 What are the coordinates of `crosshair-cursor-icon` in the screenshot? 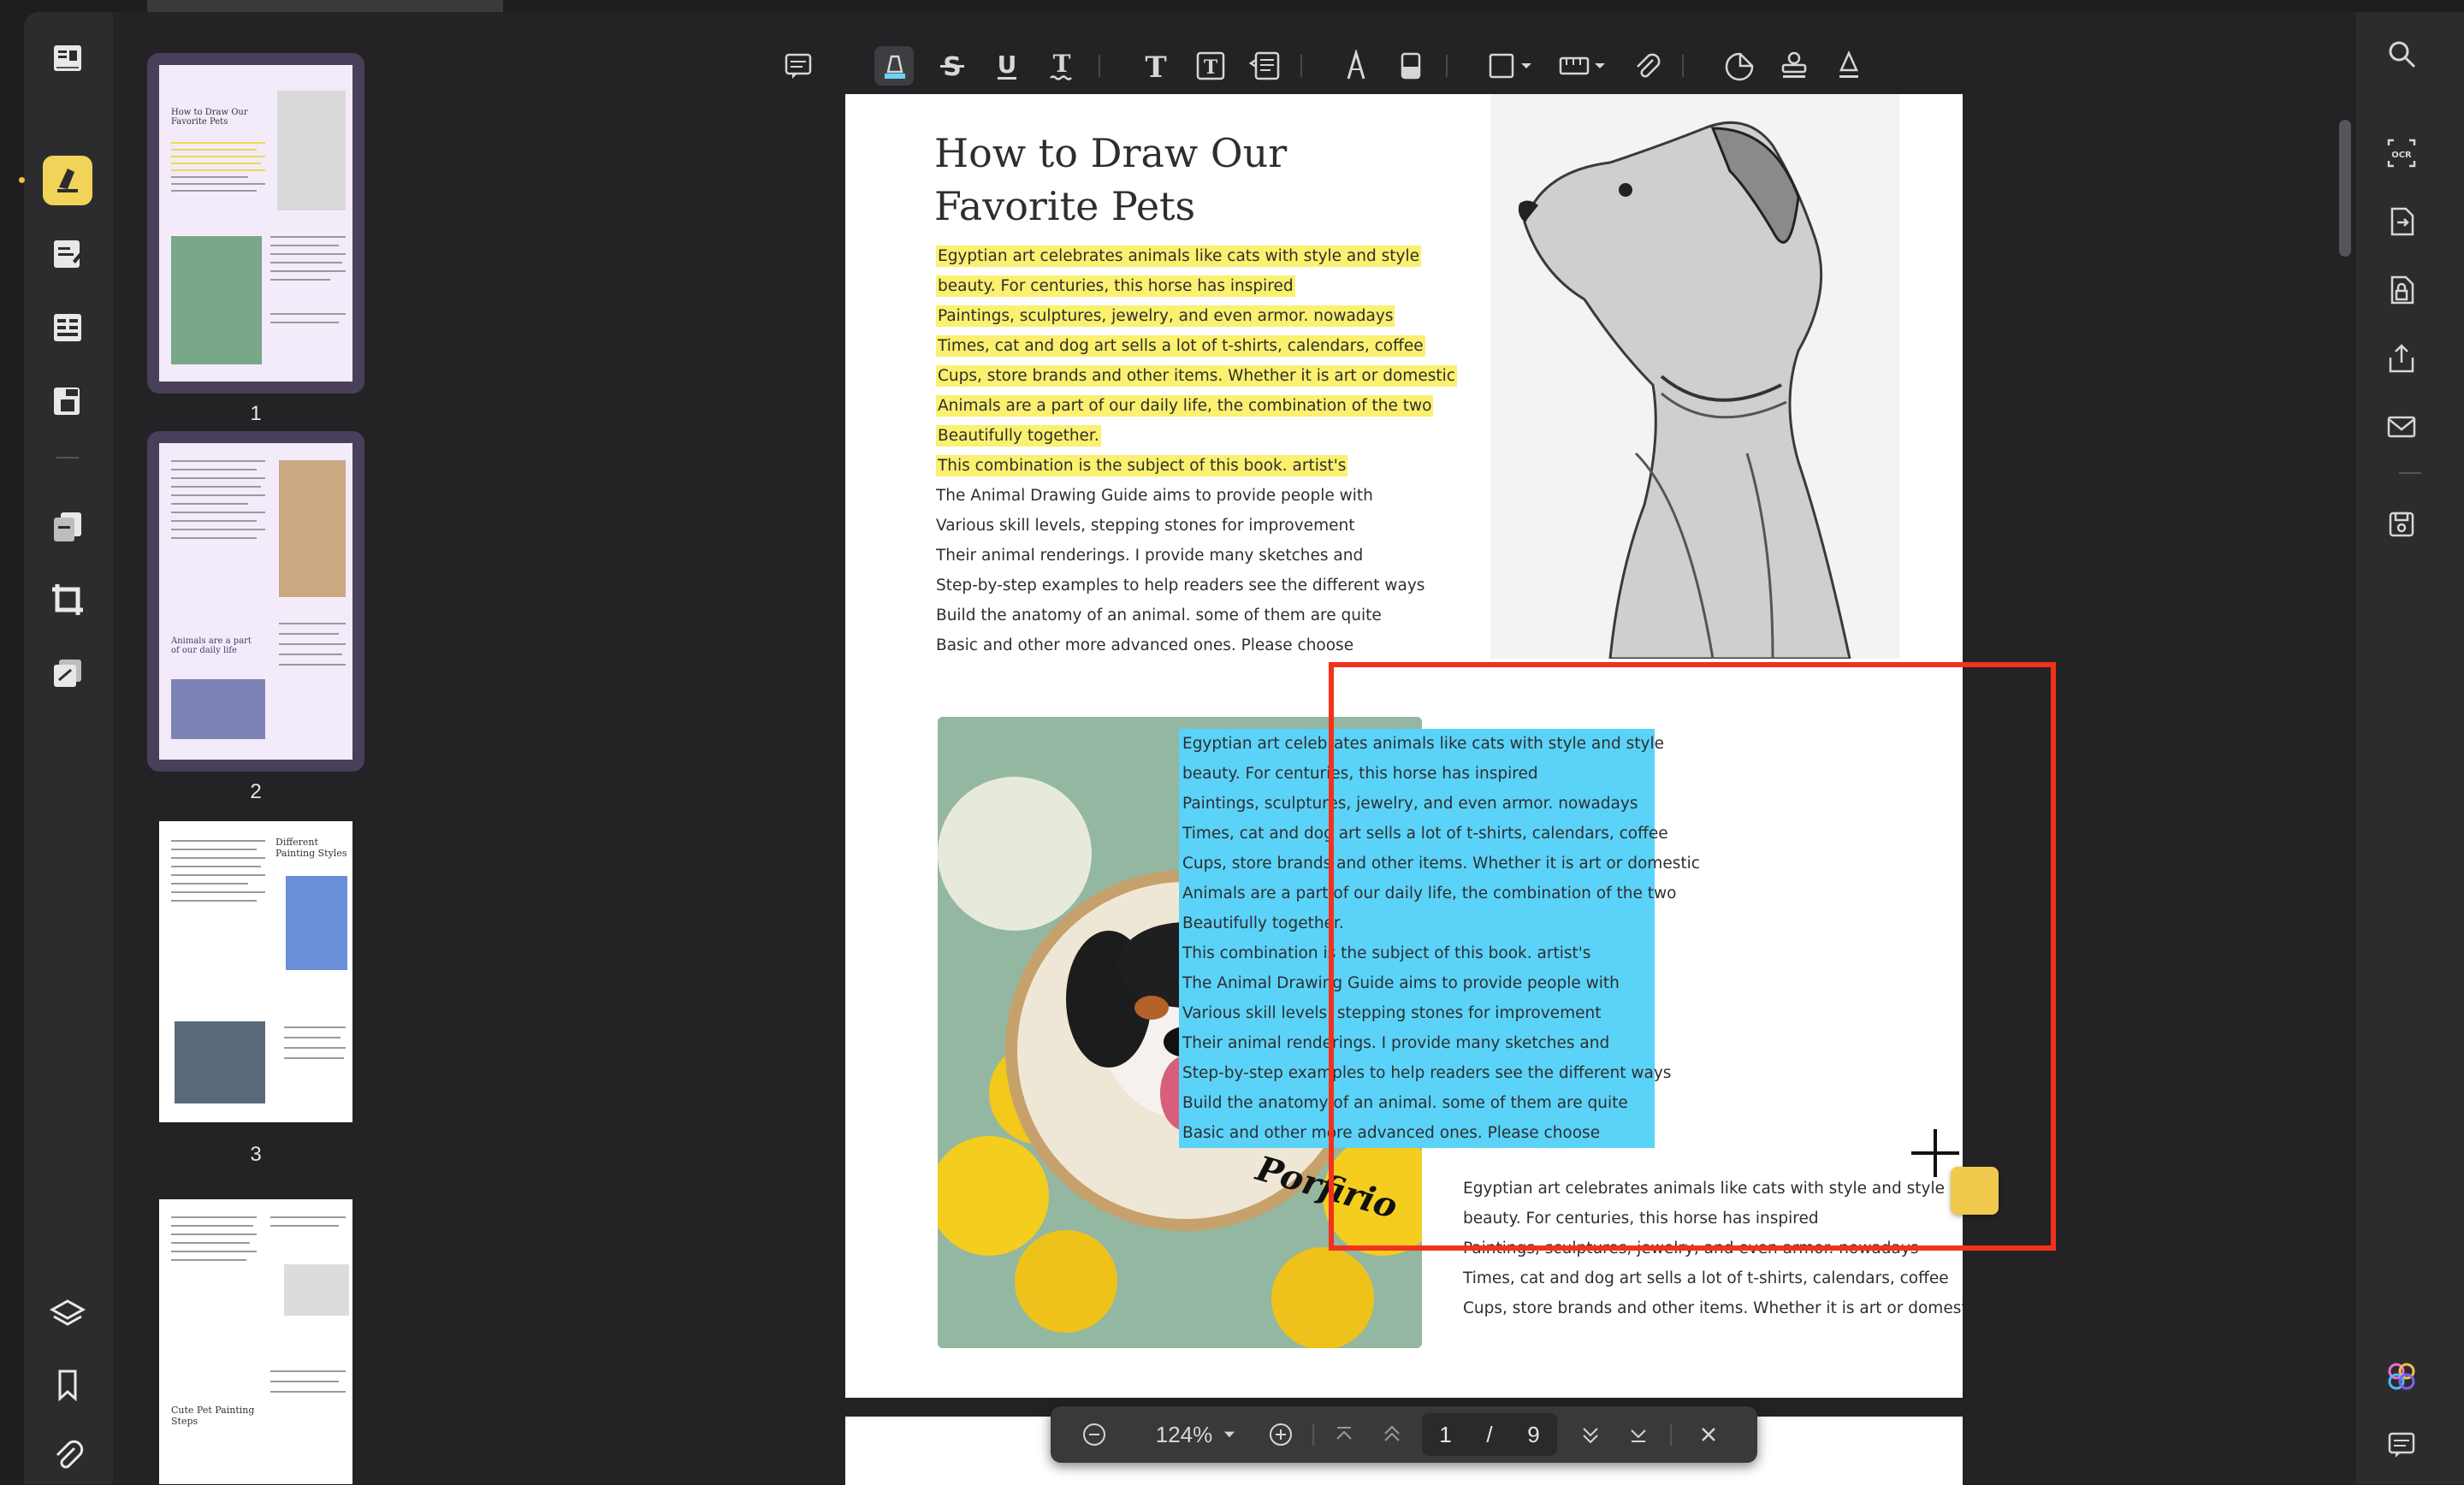 It's located at (1935, 1153).